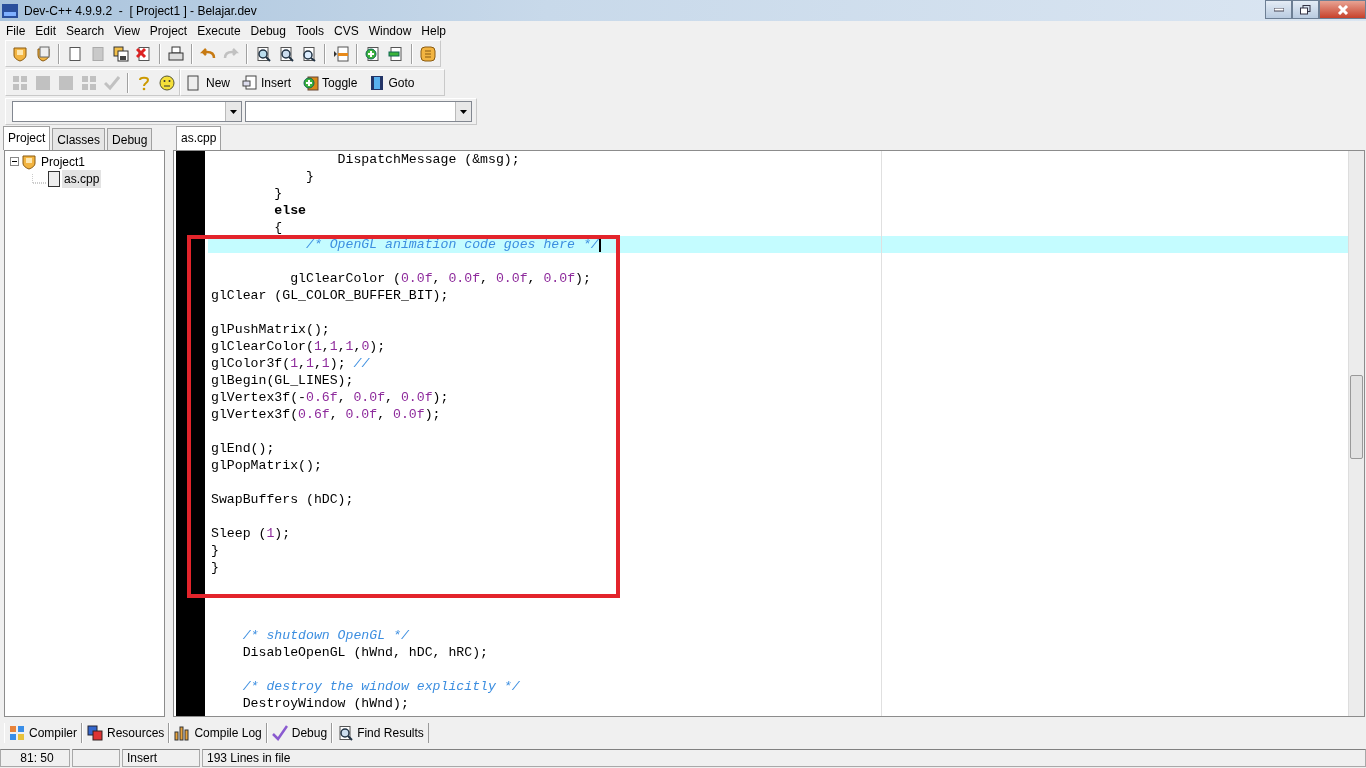 The image size is (1366, 768). Describe the element at coordinates (435, 31) in the screenshot. I see `menu-item: Help` at that location.